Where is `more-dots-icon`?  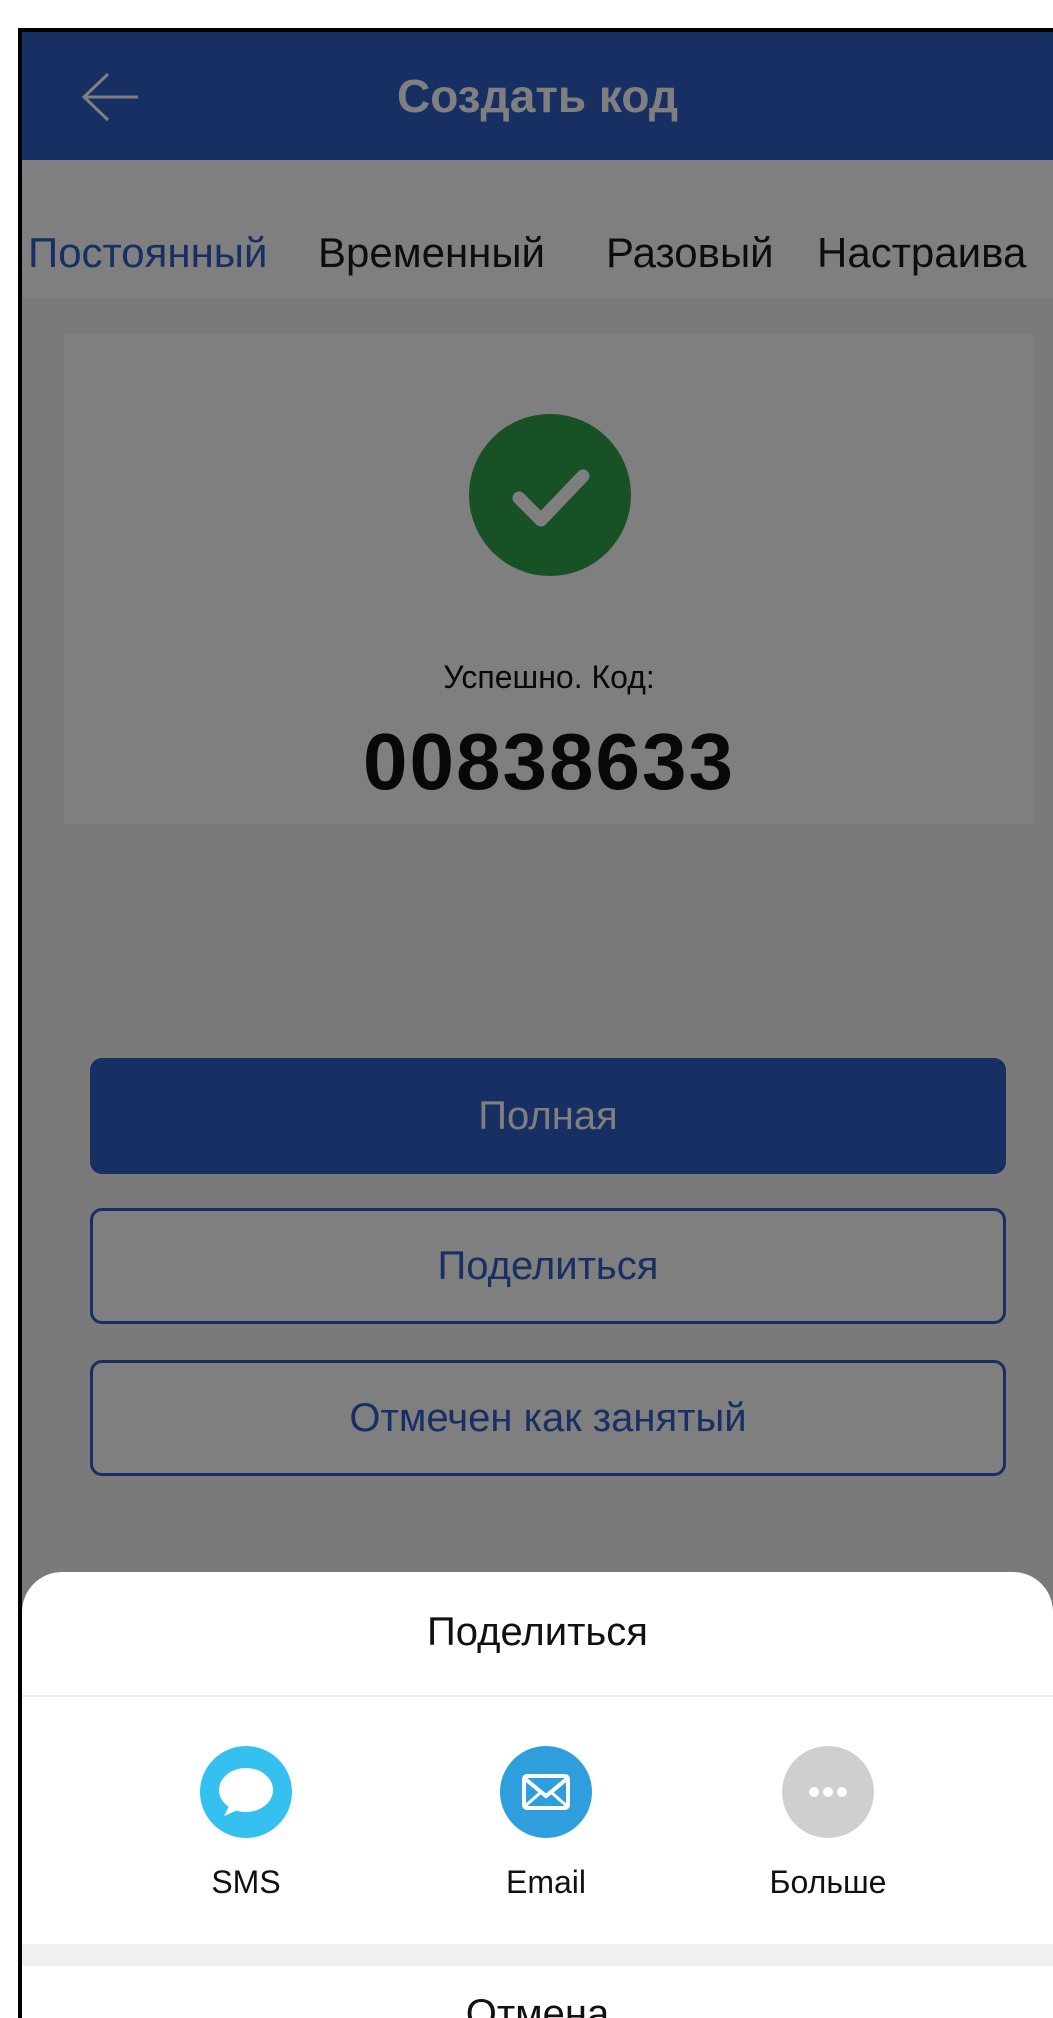
more-dots-icon is located at coordinates (828, 1792).